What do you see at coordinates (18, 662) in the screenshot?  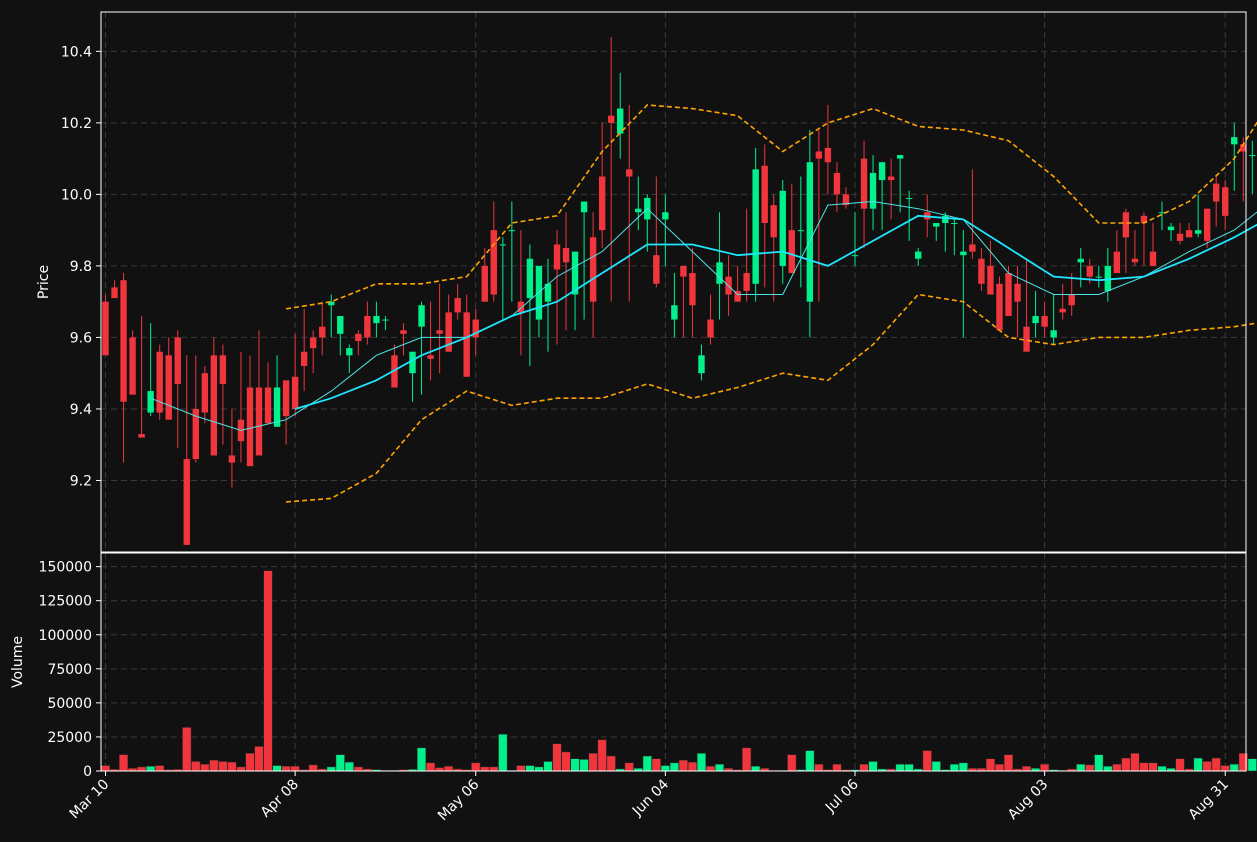 I see `volume-axis-label: Volume` at bounding box center [18, 662].